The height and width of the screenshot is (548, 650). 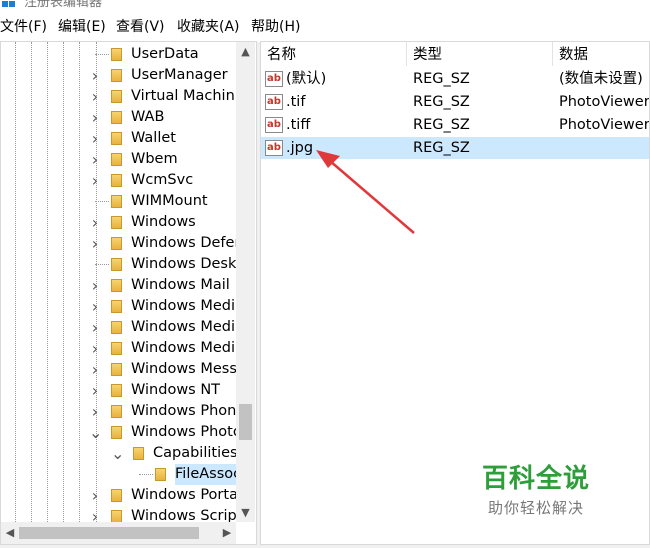 What do you see at coordinates (119, 369) in the screenshot?
I see `tree-item: › Windows Mess` at bounding box center [119, 369].